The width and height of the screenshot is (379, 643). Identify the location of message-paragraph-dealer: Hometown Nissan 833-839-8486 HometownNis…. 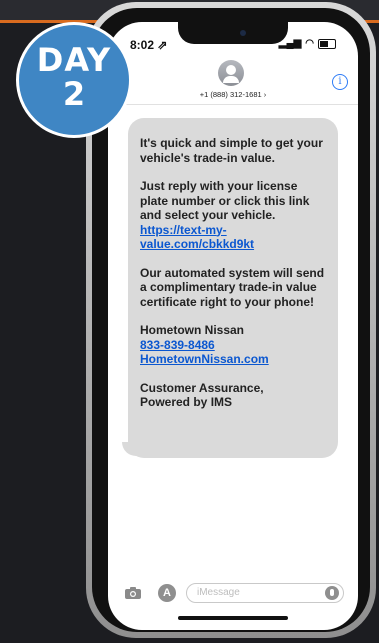
(233, 345).